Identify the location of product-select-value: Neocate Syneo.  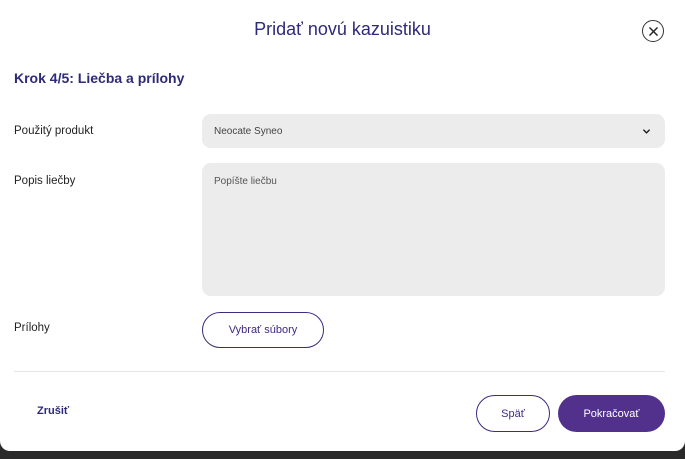
(248, 131).